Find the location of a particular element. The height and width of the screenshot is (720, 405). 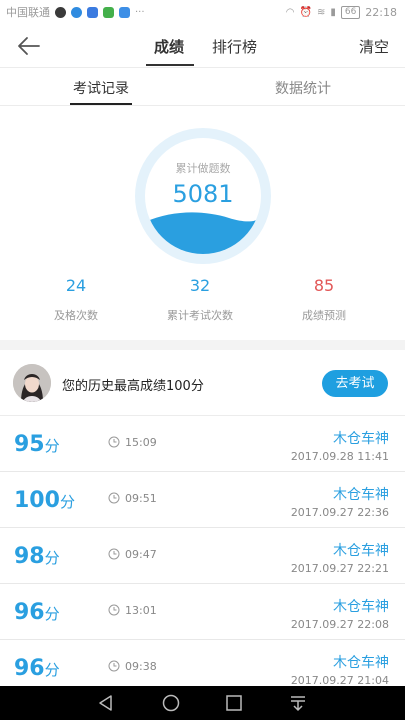

tab-score: 成绩 is located at coordinates (169, 46).